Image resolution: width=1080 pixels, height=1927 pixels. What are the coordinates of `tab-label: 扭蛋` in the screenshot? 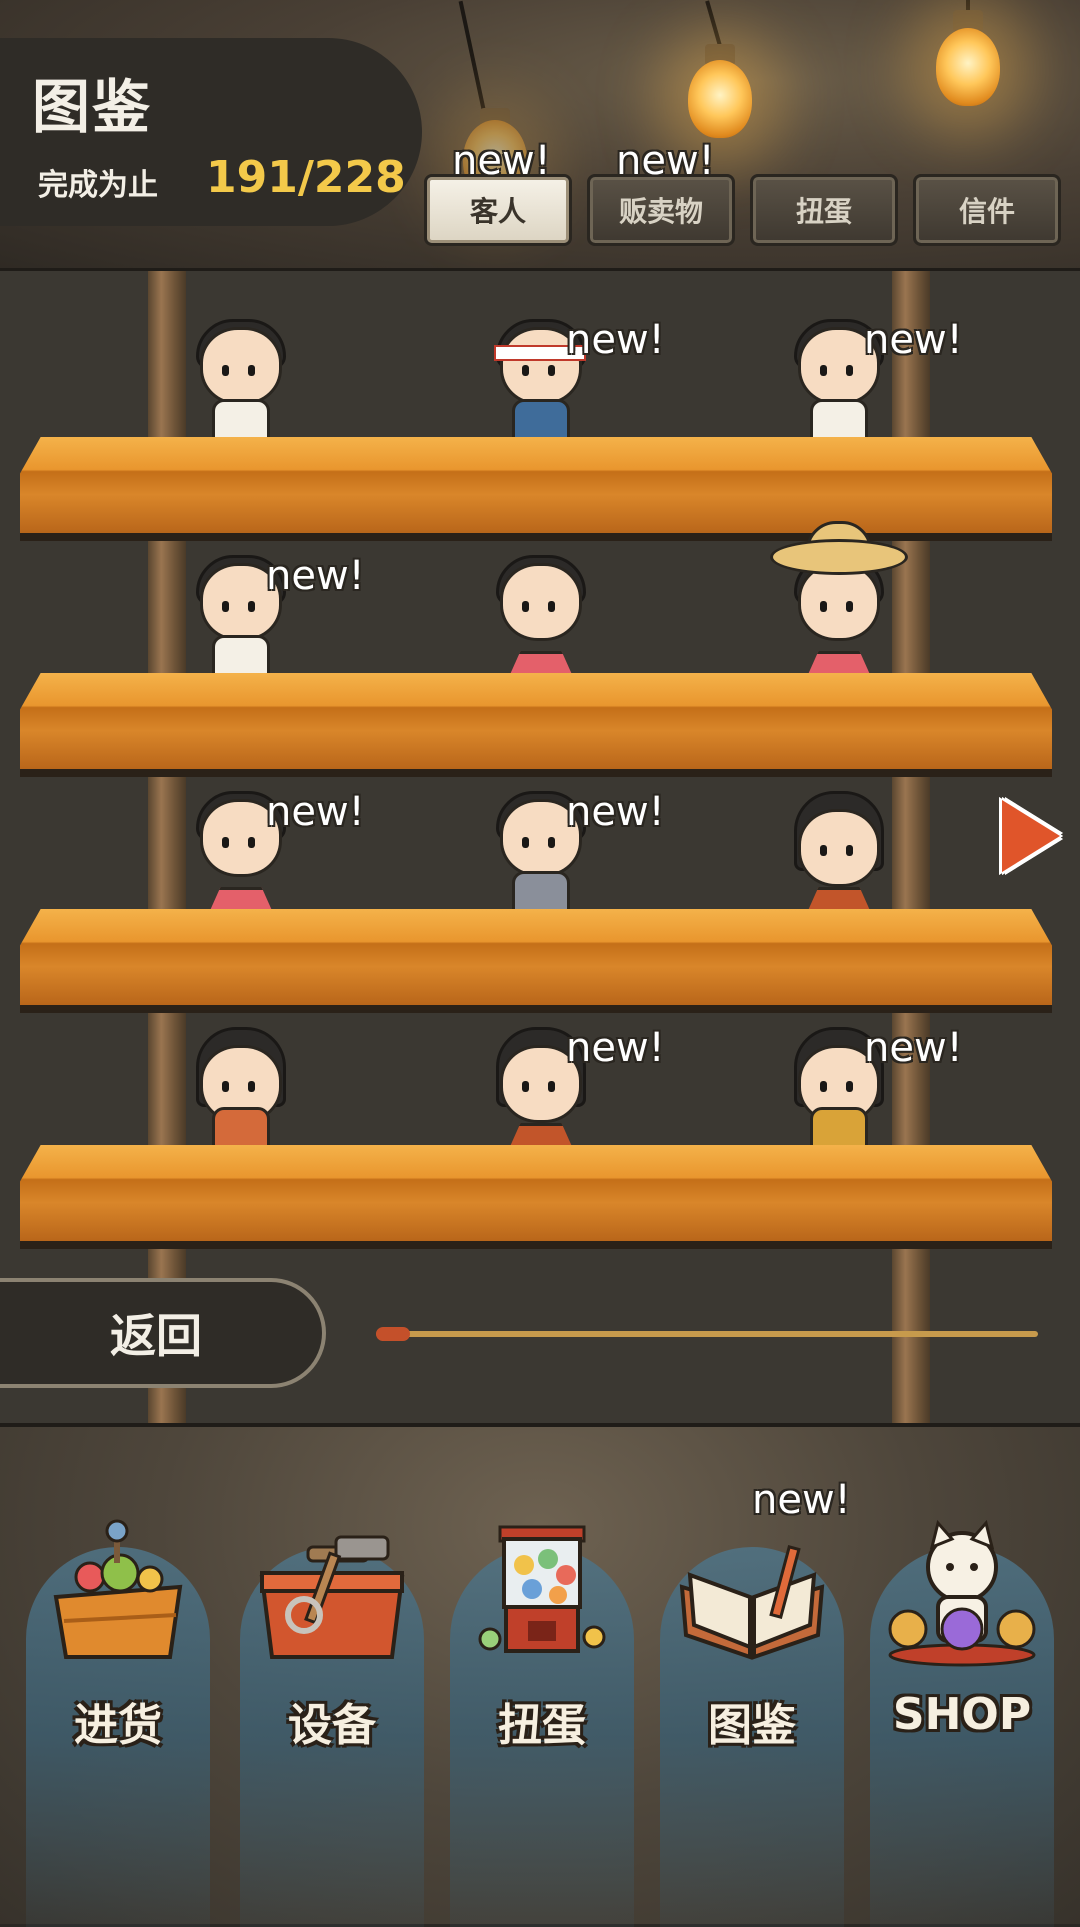 It's located at (823, 211).